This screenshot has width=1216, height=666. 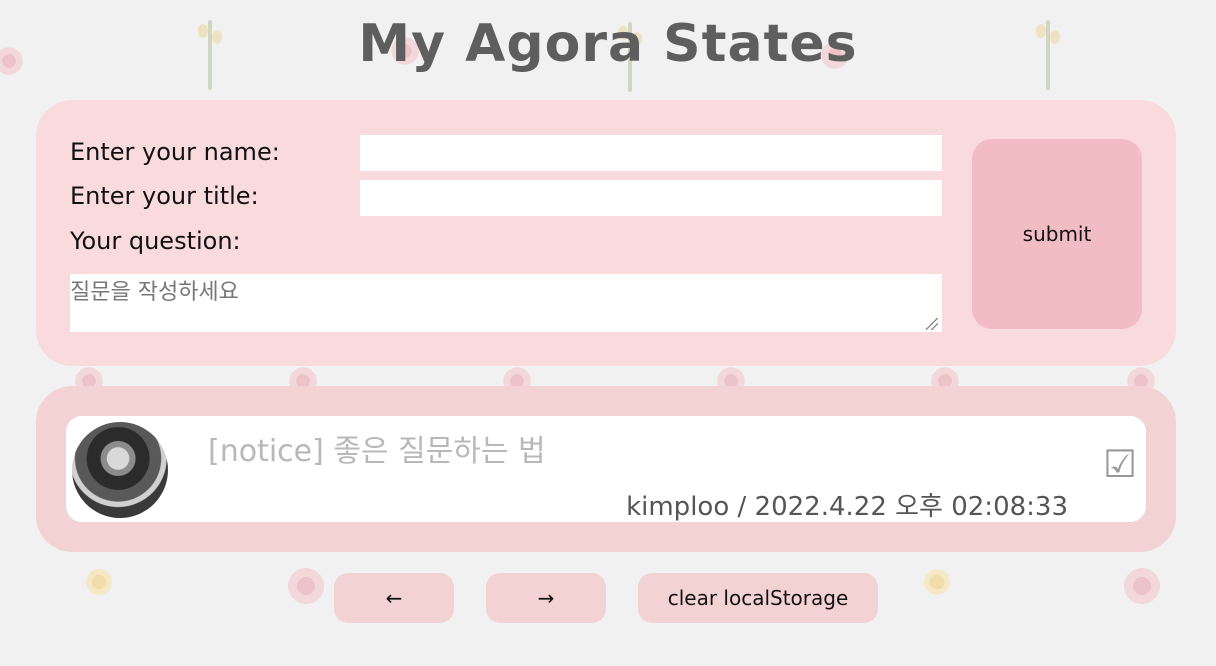 What do you see at coordinates (932, 324) in the screenshot?
I see `resize-handle-icon` at bounding box center [932, 324].